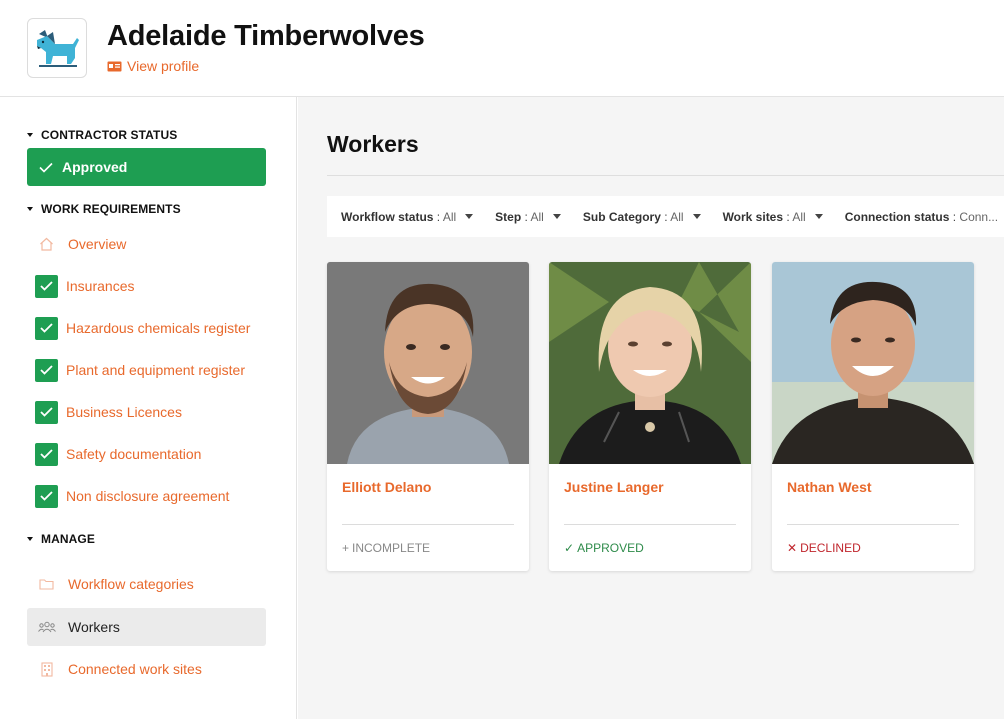 The image size is (1004, 719). I want to click on sidebar-item-label: Workers, so click(94, 627).